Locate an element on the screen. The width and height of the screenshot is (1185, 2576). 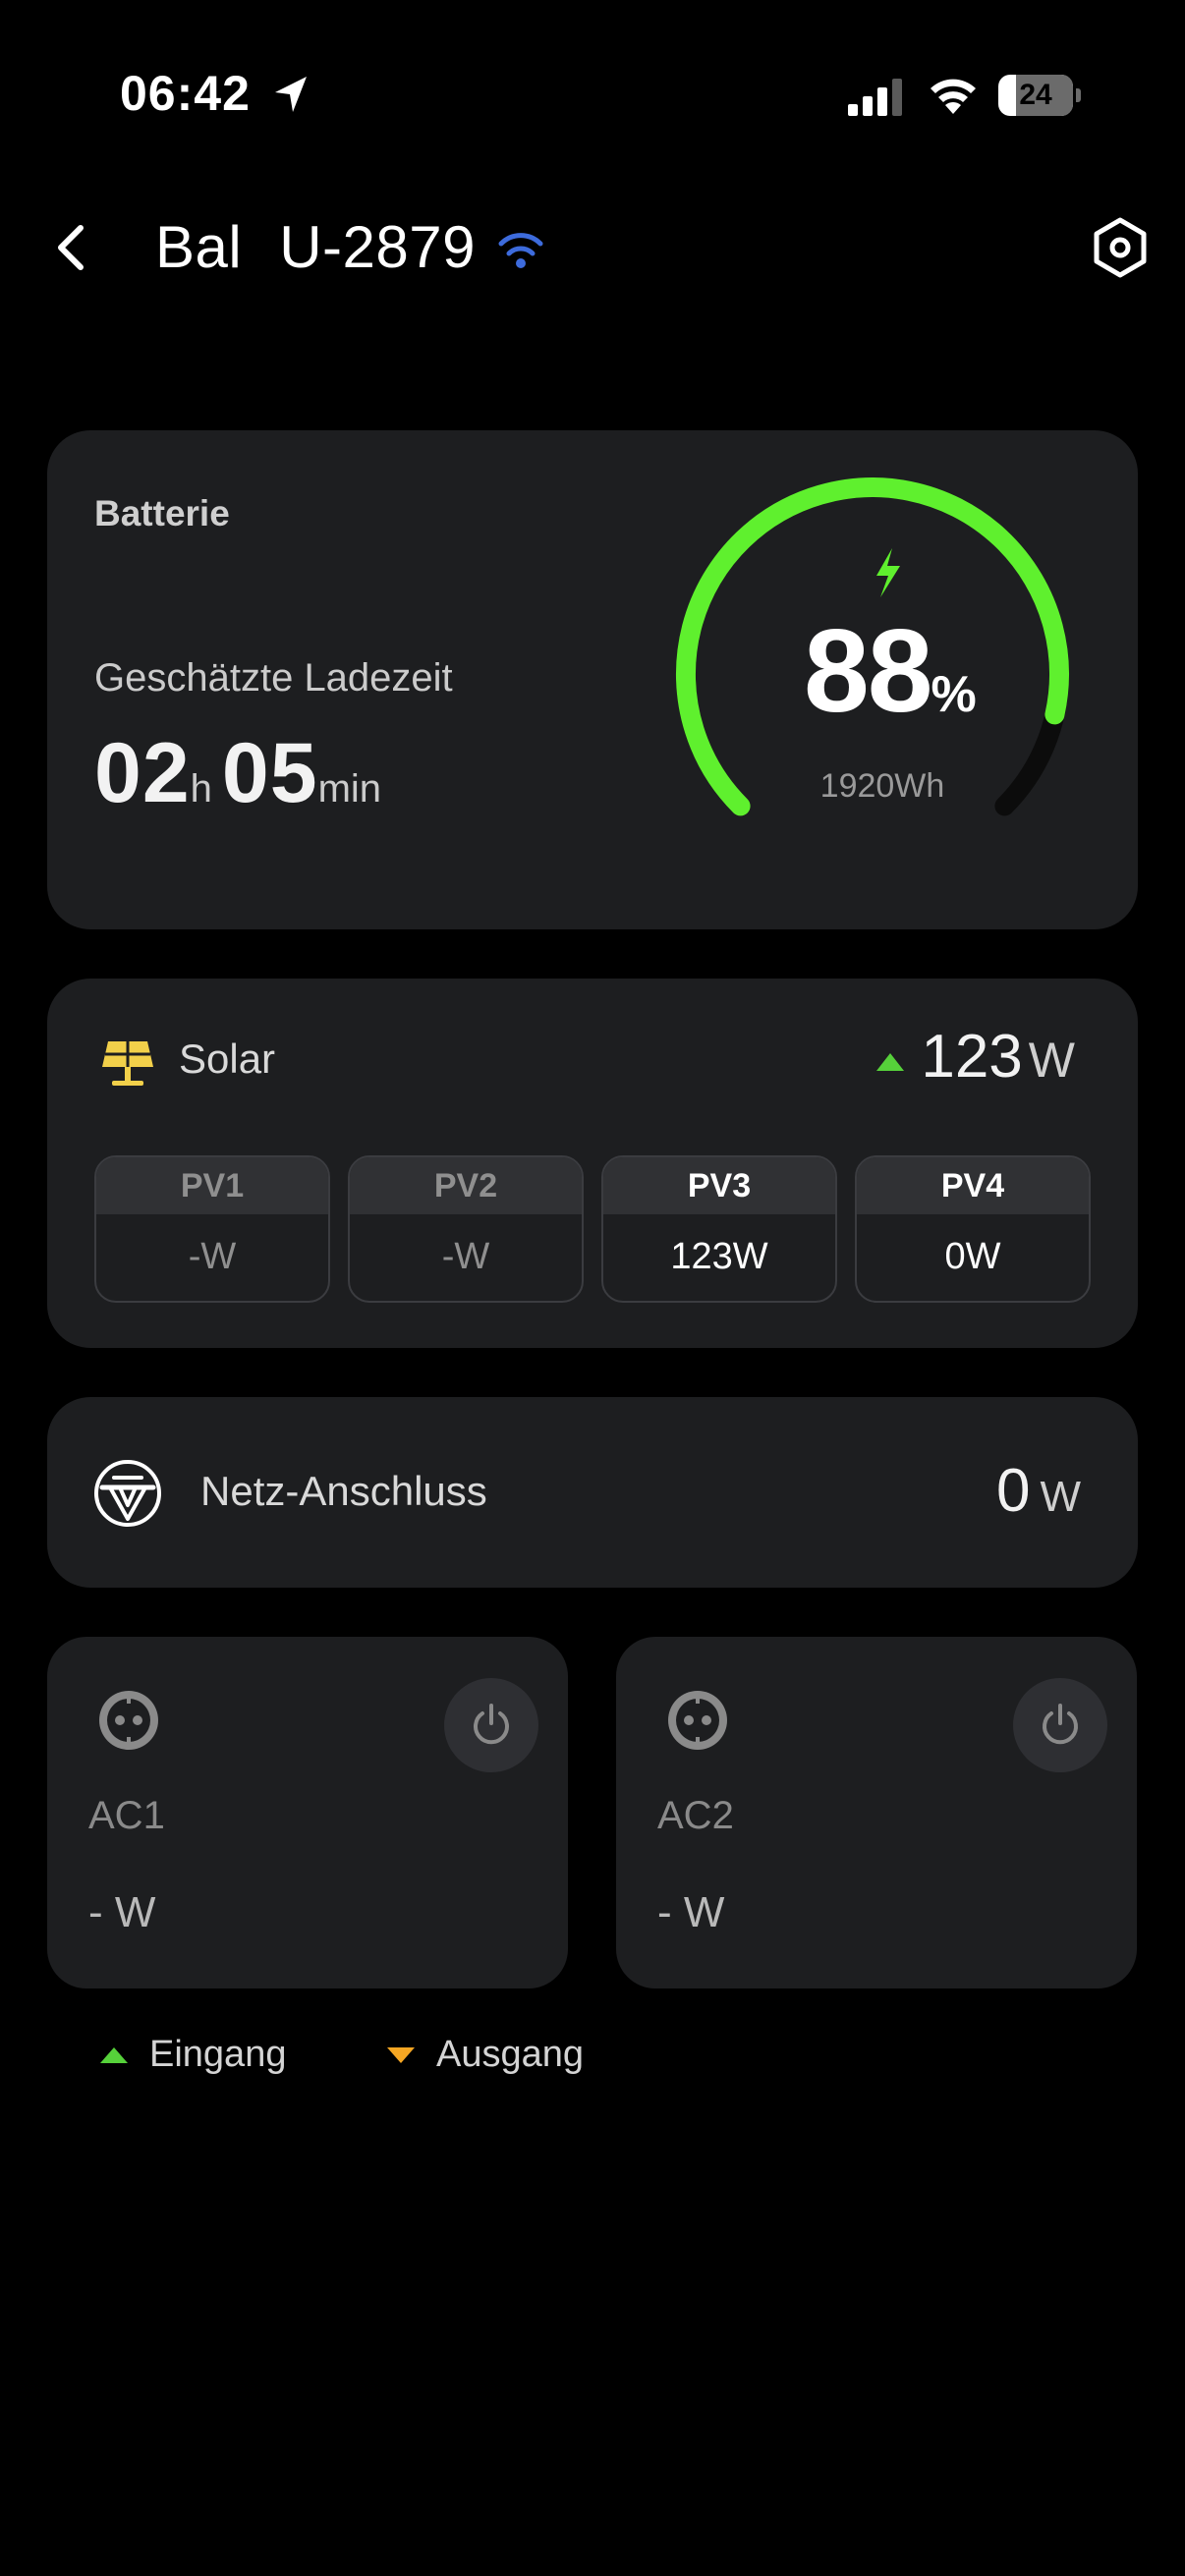
ac1-label: AC1 is located at coordinates (127, 1815).